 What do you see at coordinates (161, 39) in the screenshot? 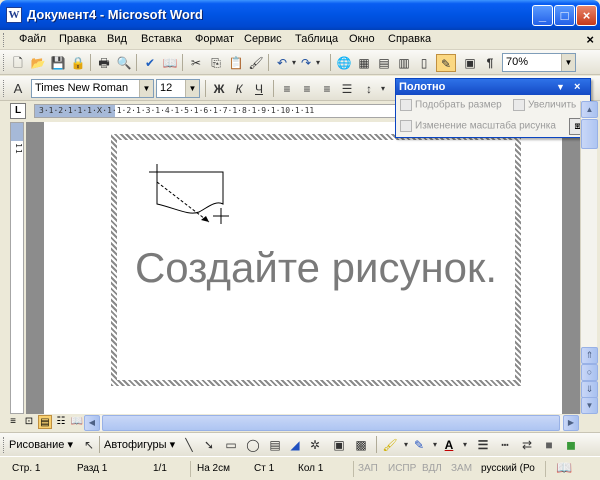
I see `menu-insert: Вставка` at bounding box center [161, 39].